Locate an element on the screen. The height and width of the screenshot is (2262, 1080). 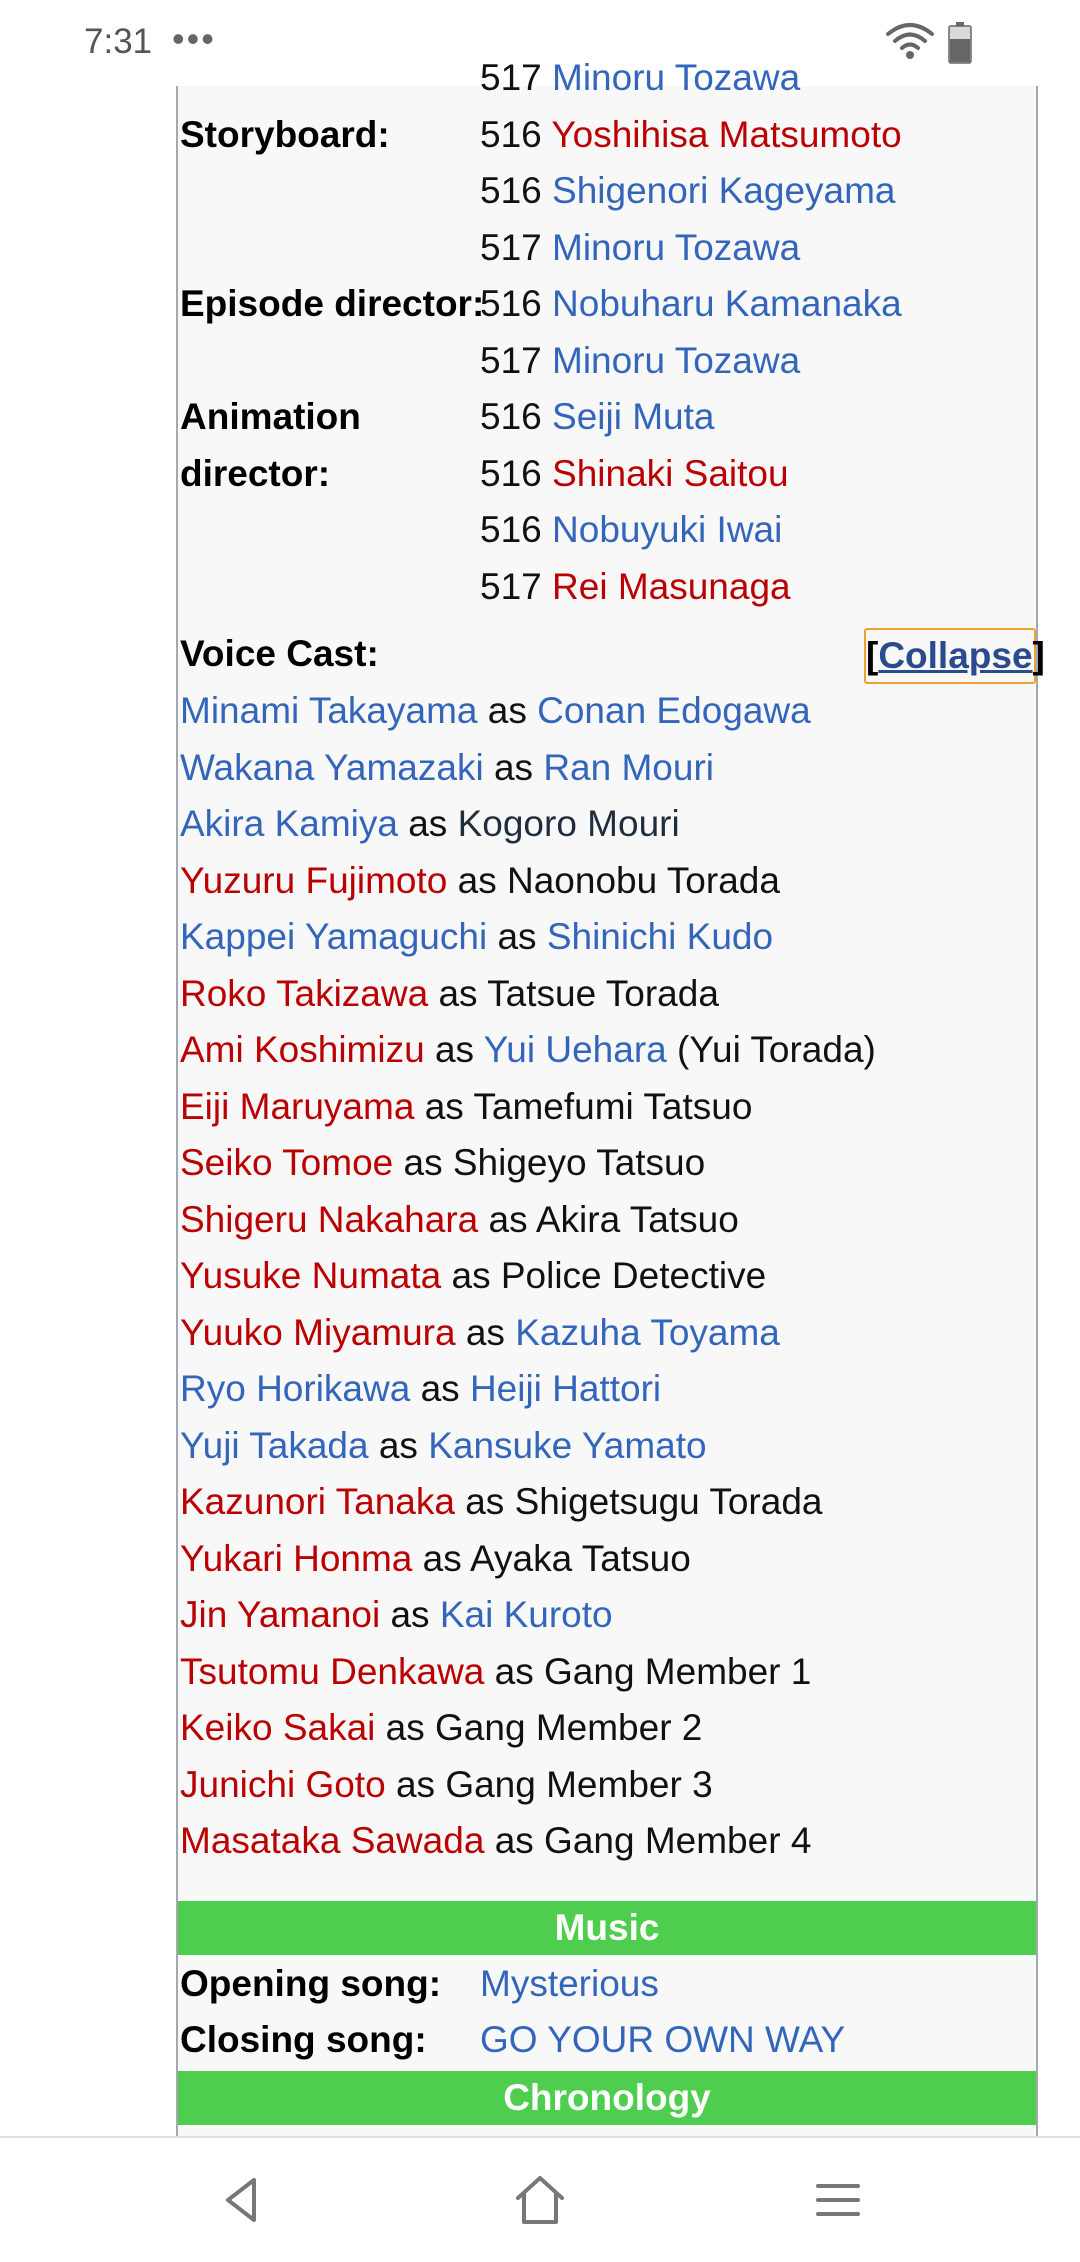
character-link: Kansuke Yamato is located at coordinates (567, 1445).